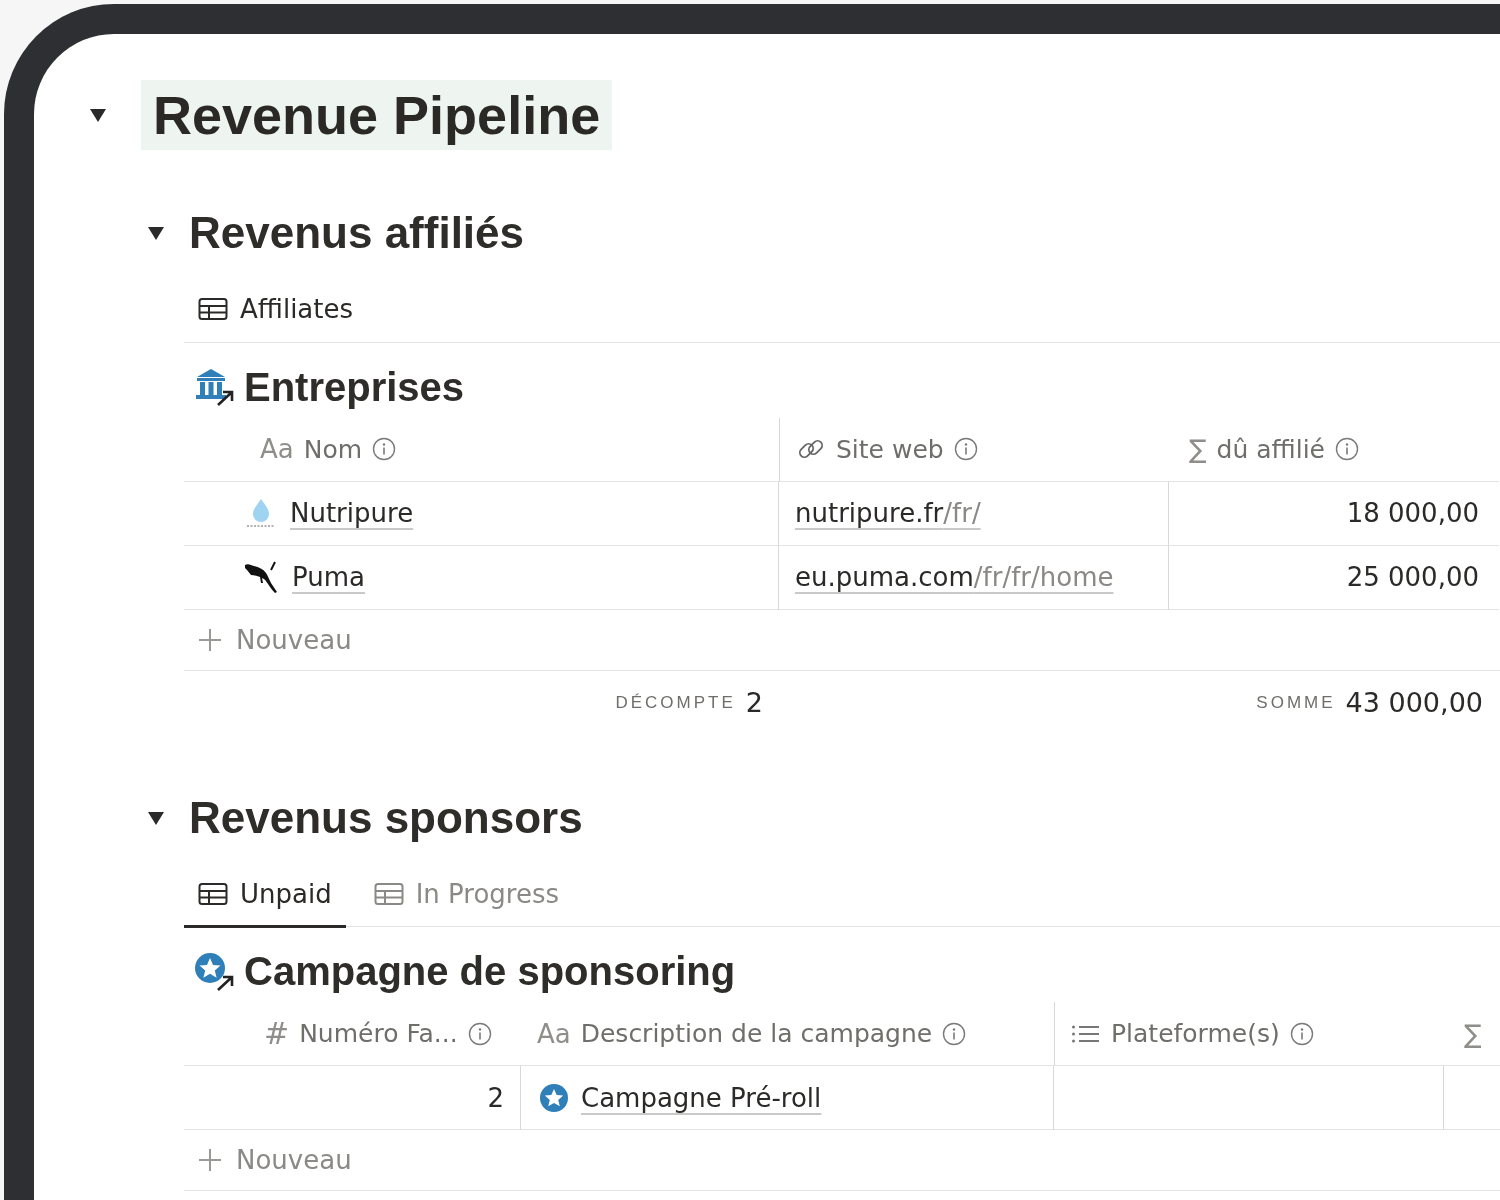 Image resolution: width=1500 pixels, height=1200 pixels. Describe the element at coordinates (352, 513) in the screenshot. I see `page-link: Nutripure` at that location.